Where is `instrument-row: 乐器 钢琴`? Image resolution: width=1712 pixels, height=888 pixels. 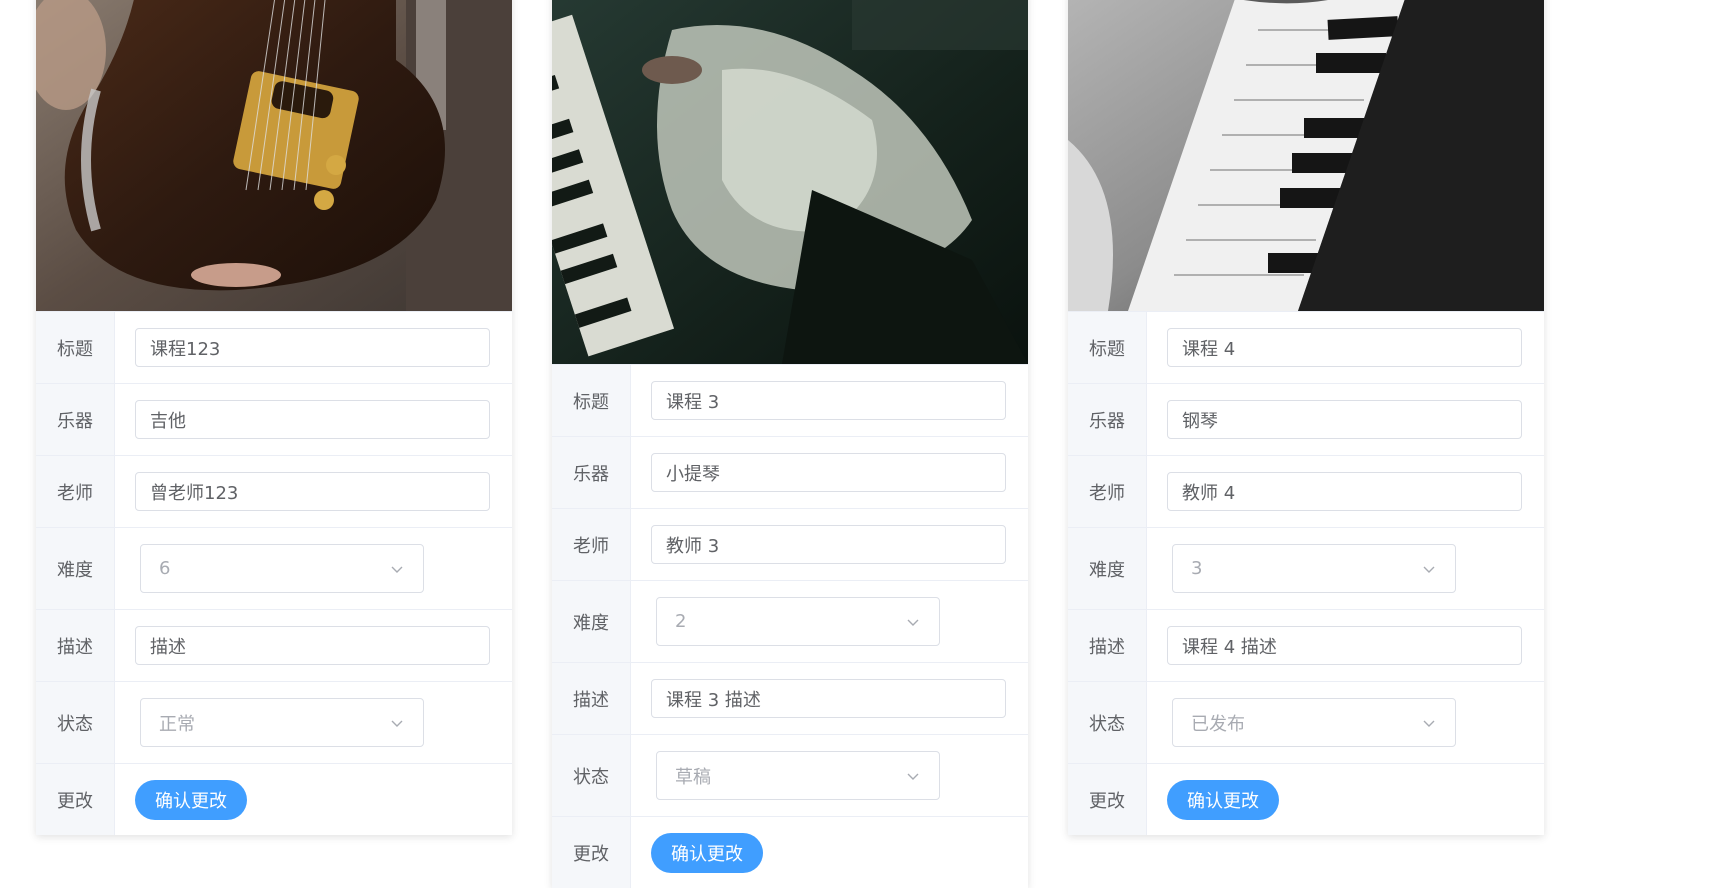 instrument-row: 乐器 钢琴 is located at coordinates (1306, 419).